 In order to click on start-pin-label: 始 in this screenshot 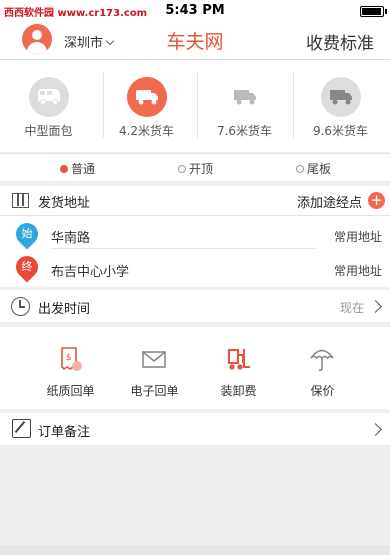, I will do `click(27, 233)`.